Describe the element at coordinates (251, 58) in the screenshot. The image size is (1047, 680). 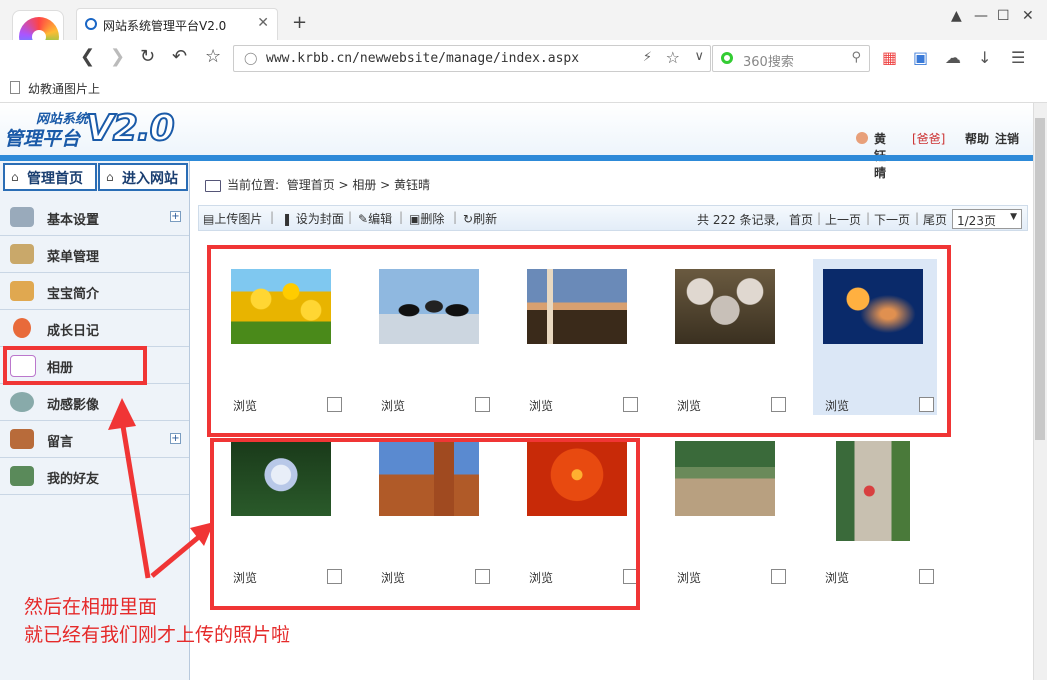
I see `shield-icon: ◯` at that location.